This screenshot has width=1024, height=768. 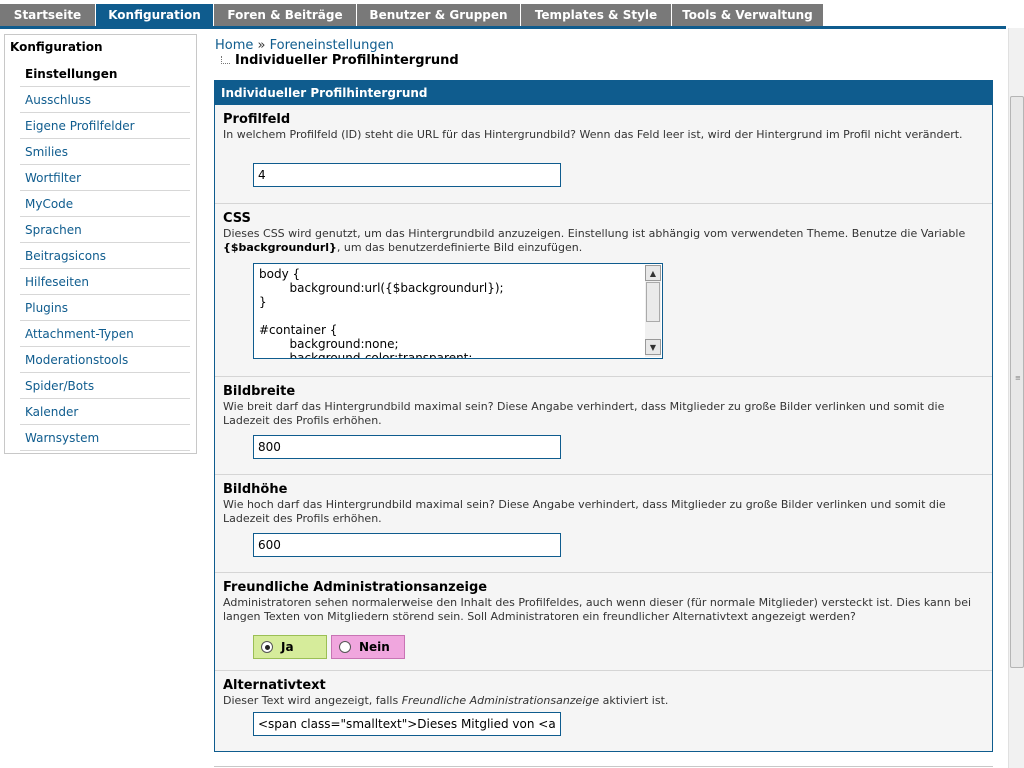 I want to click on page-scroll-thumb: ≡, so click(x=1017, y=382).